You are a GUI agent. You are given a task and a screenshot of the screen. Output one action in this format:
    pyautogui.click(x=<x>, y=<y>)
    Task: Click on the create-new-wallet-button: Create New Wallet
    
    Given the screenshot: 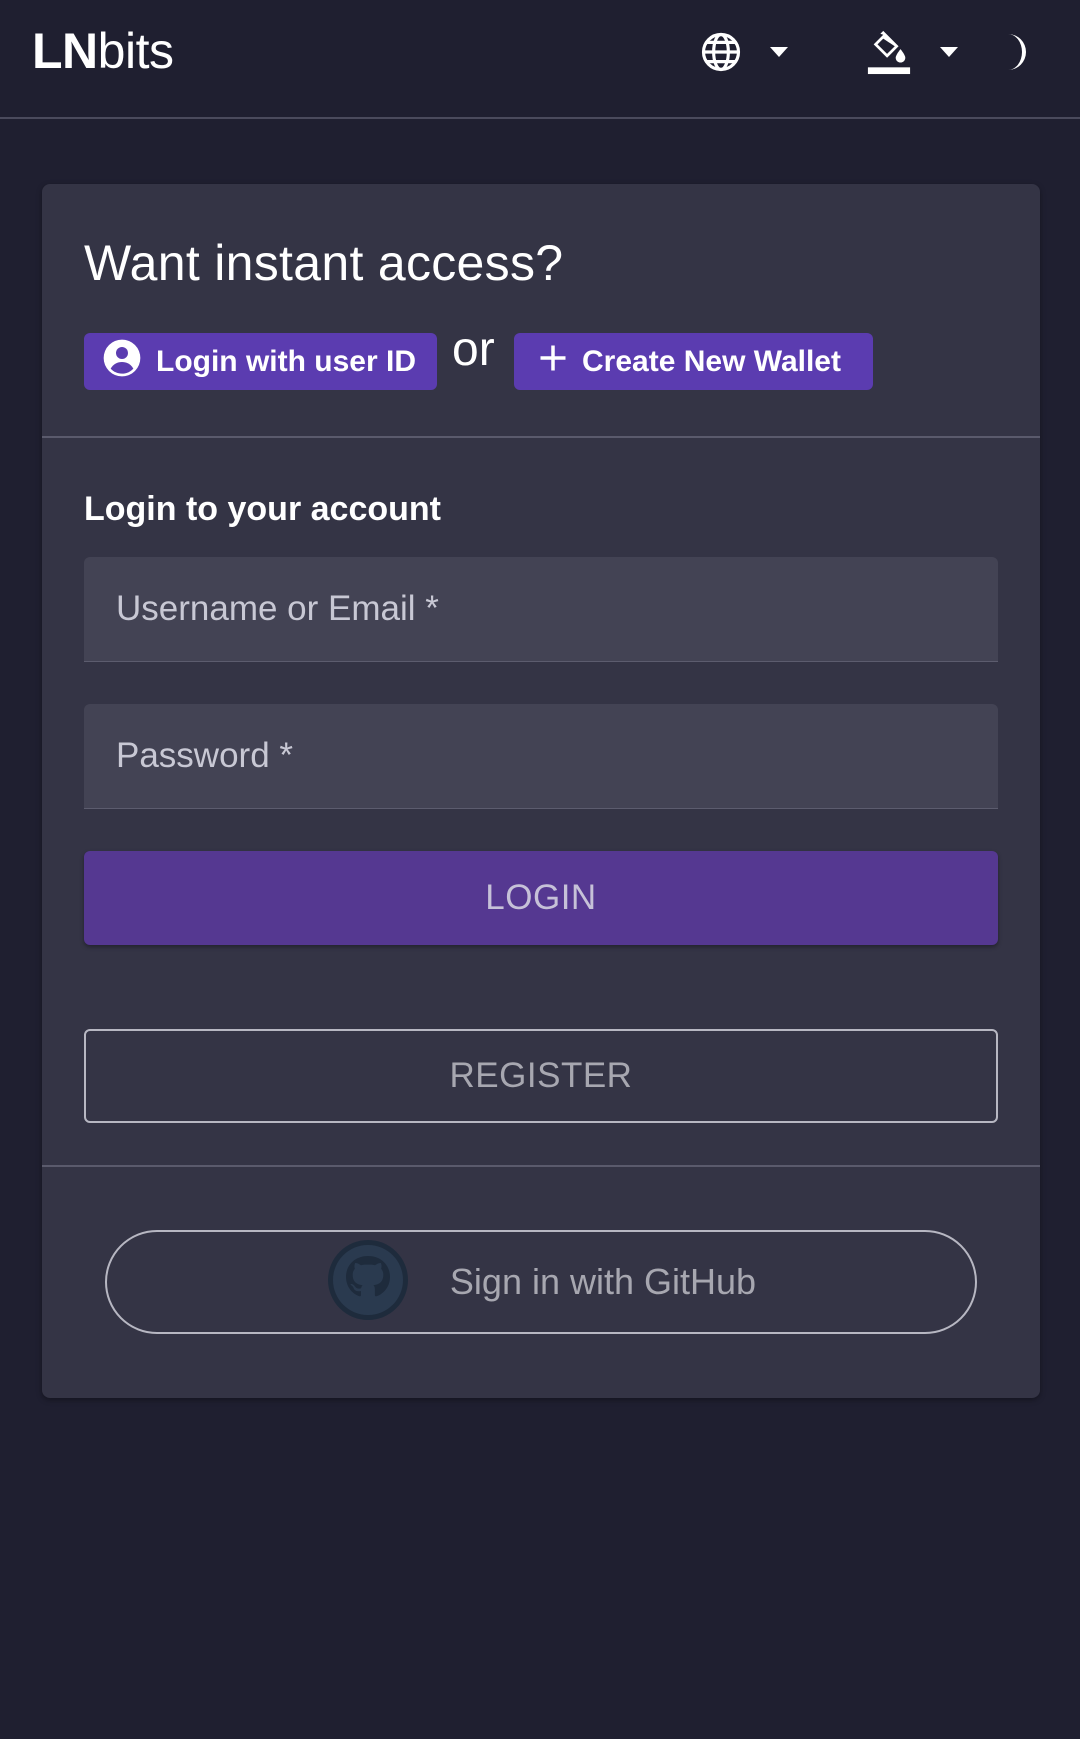 What is the action you would take?
    pyautogui.click(x=693, y=361)
    